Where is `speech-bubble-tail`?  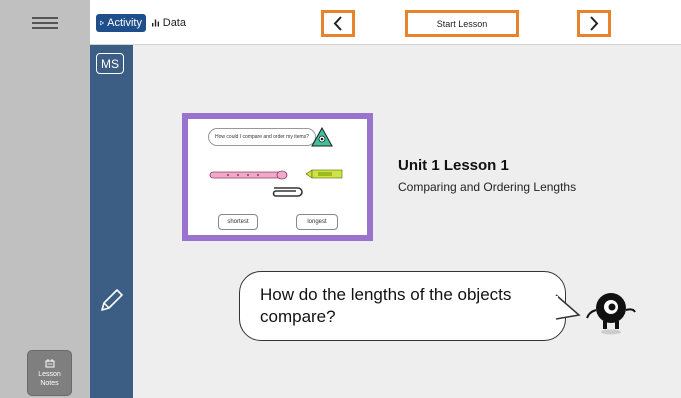 speech-bubble-tail is located at coordinates (568, 307).